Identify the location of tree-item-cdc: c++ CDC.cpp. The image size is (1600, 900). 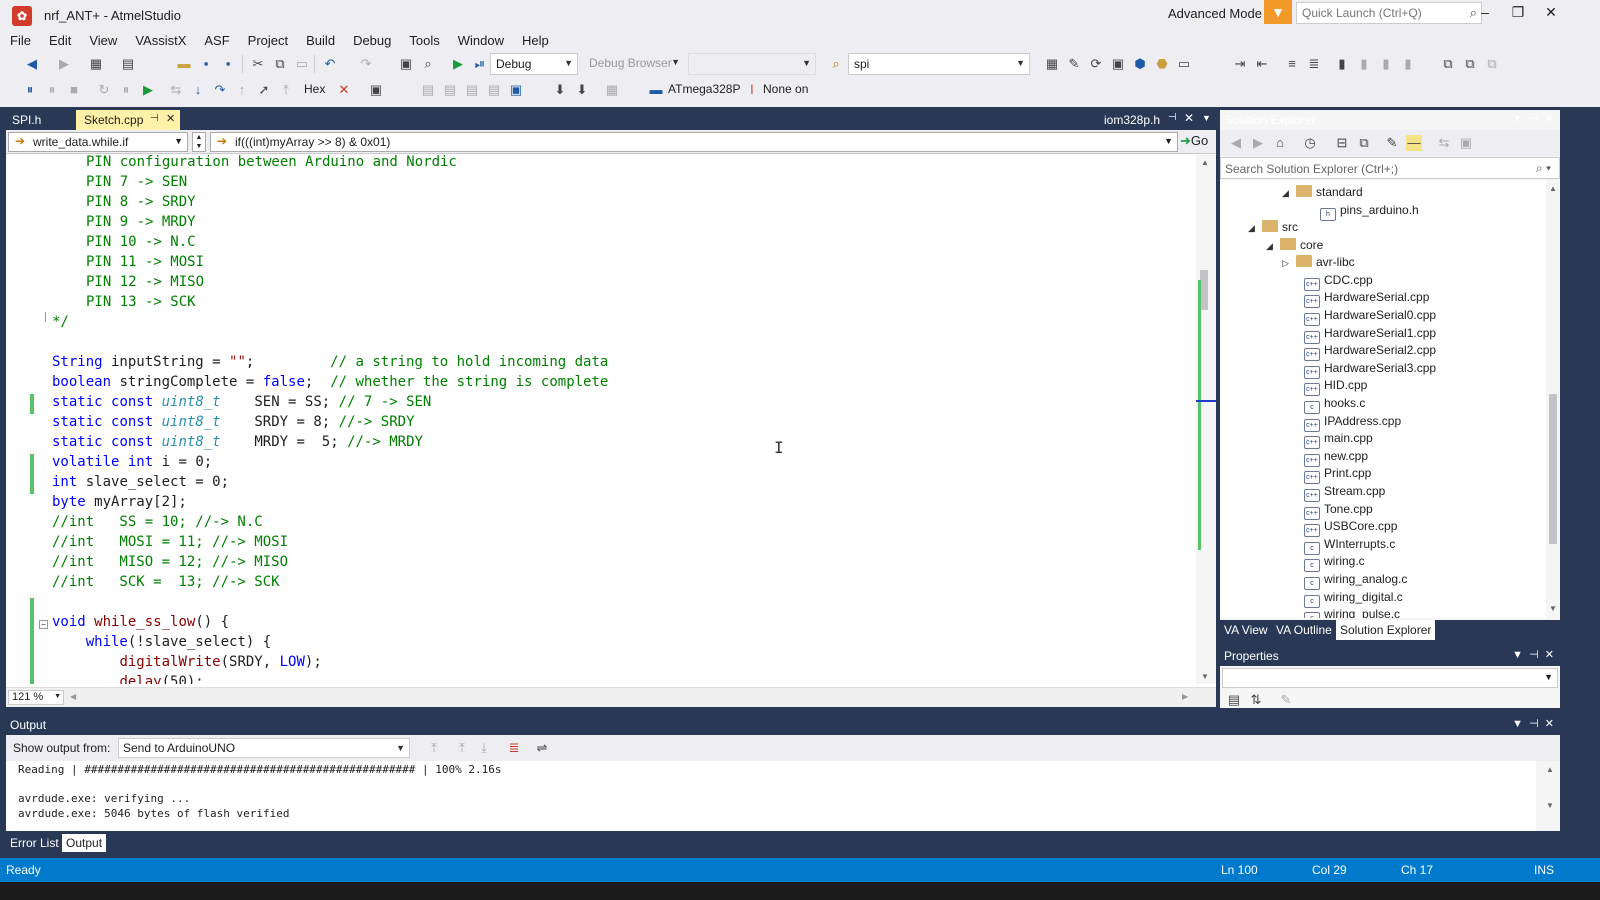
(1338, 281).